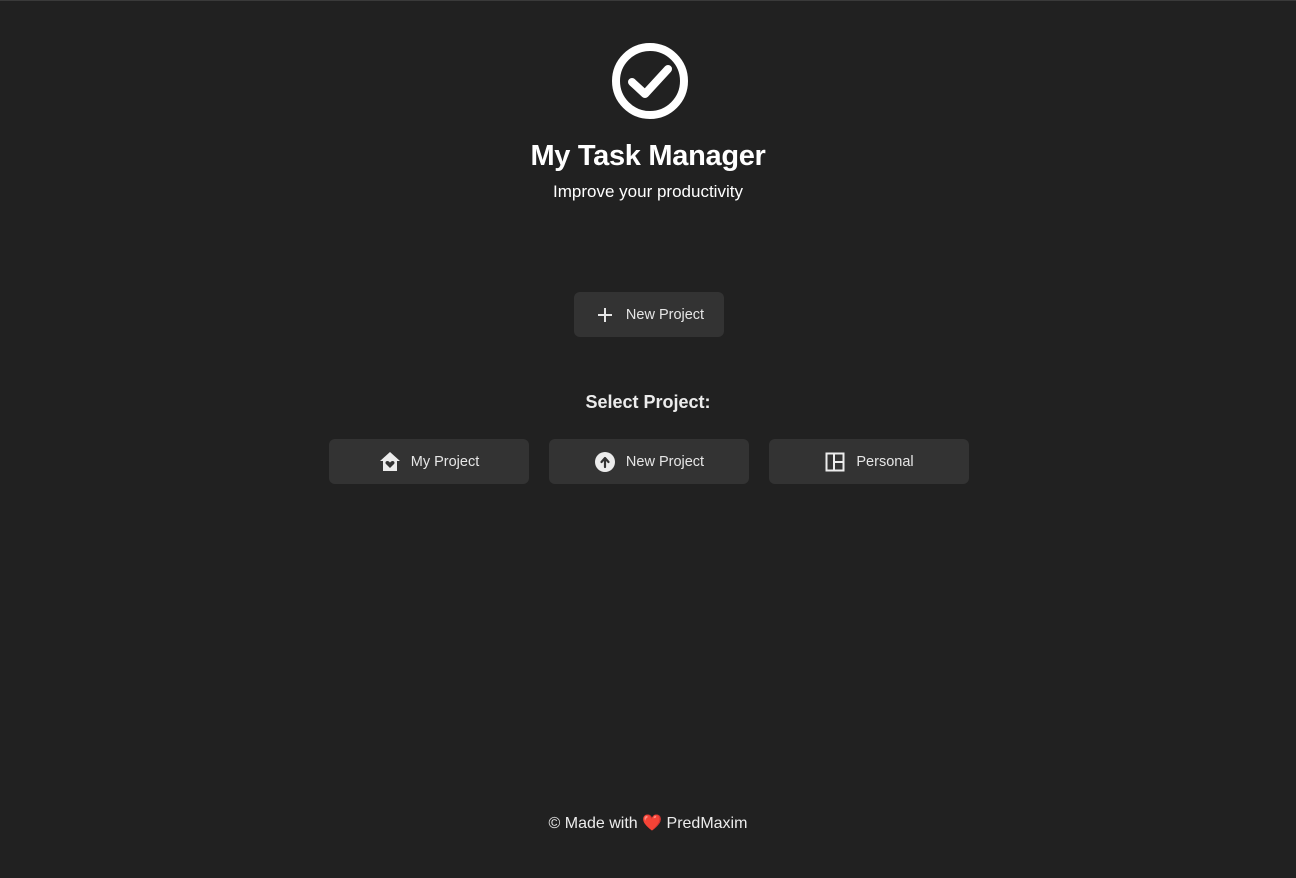 This screenshot has width=1296, height=878. What do you see at coordinates (648, 156) in the screenshot?
I see `app-title: My Task Manager` at bounding box center [648, 156].